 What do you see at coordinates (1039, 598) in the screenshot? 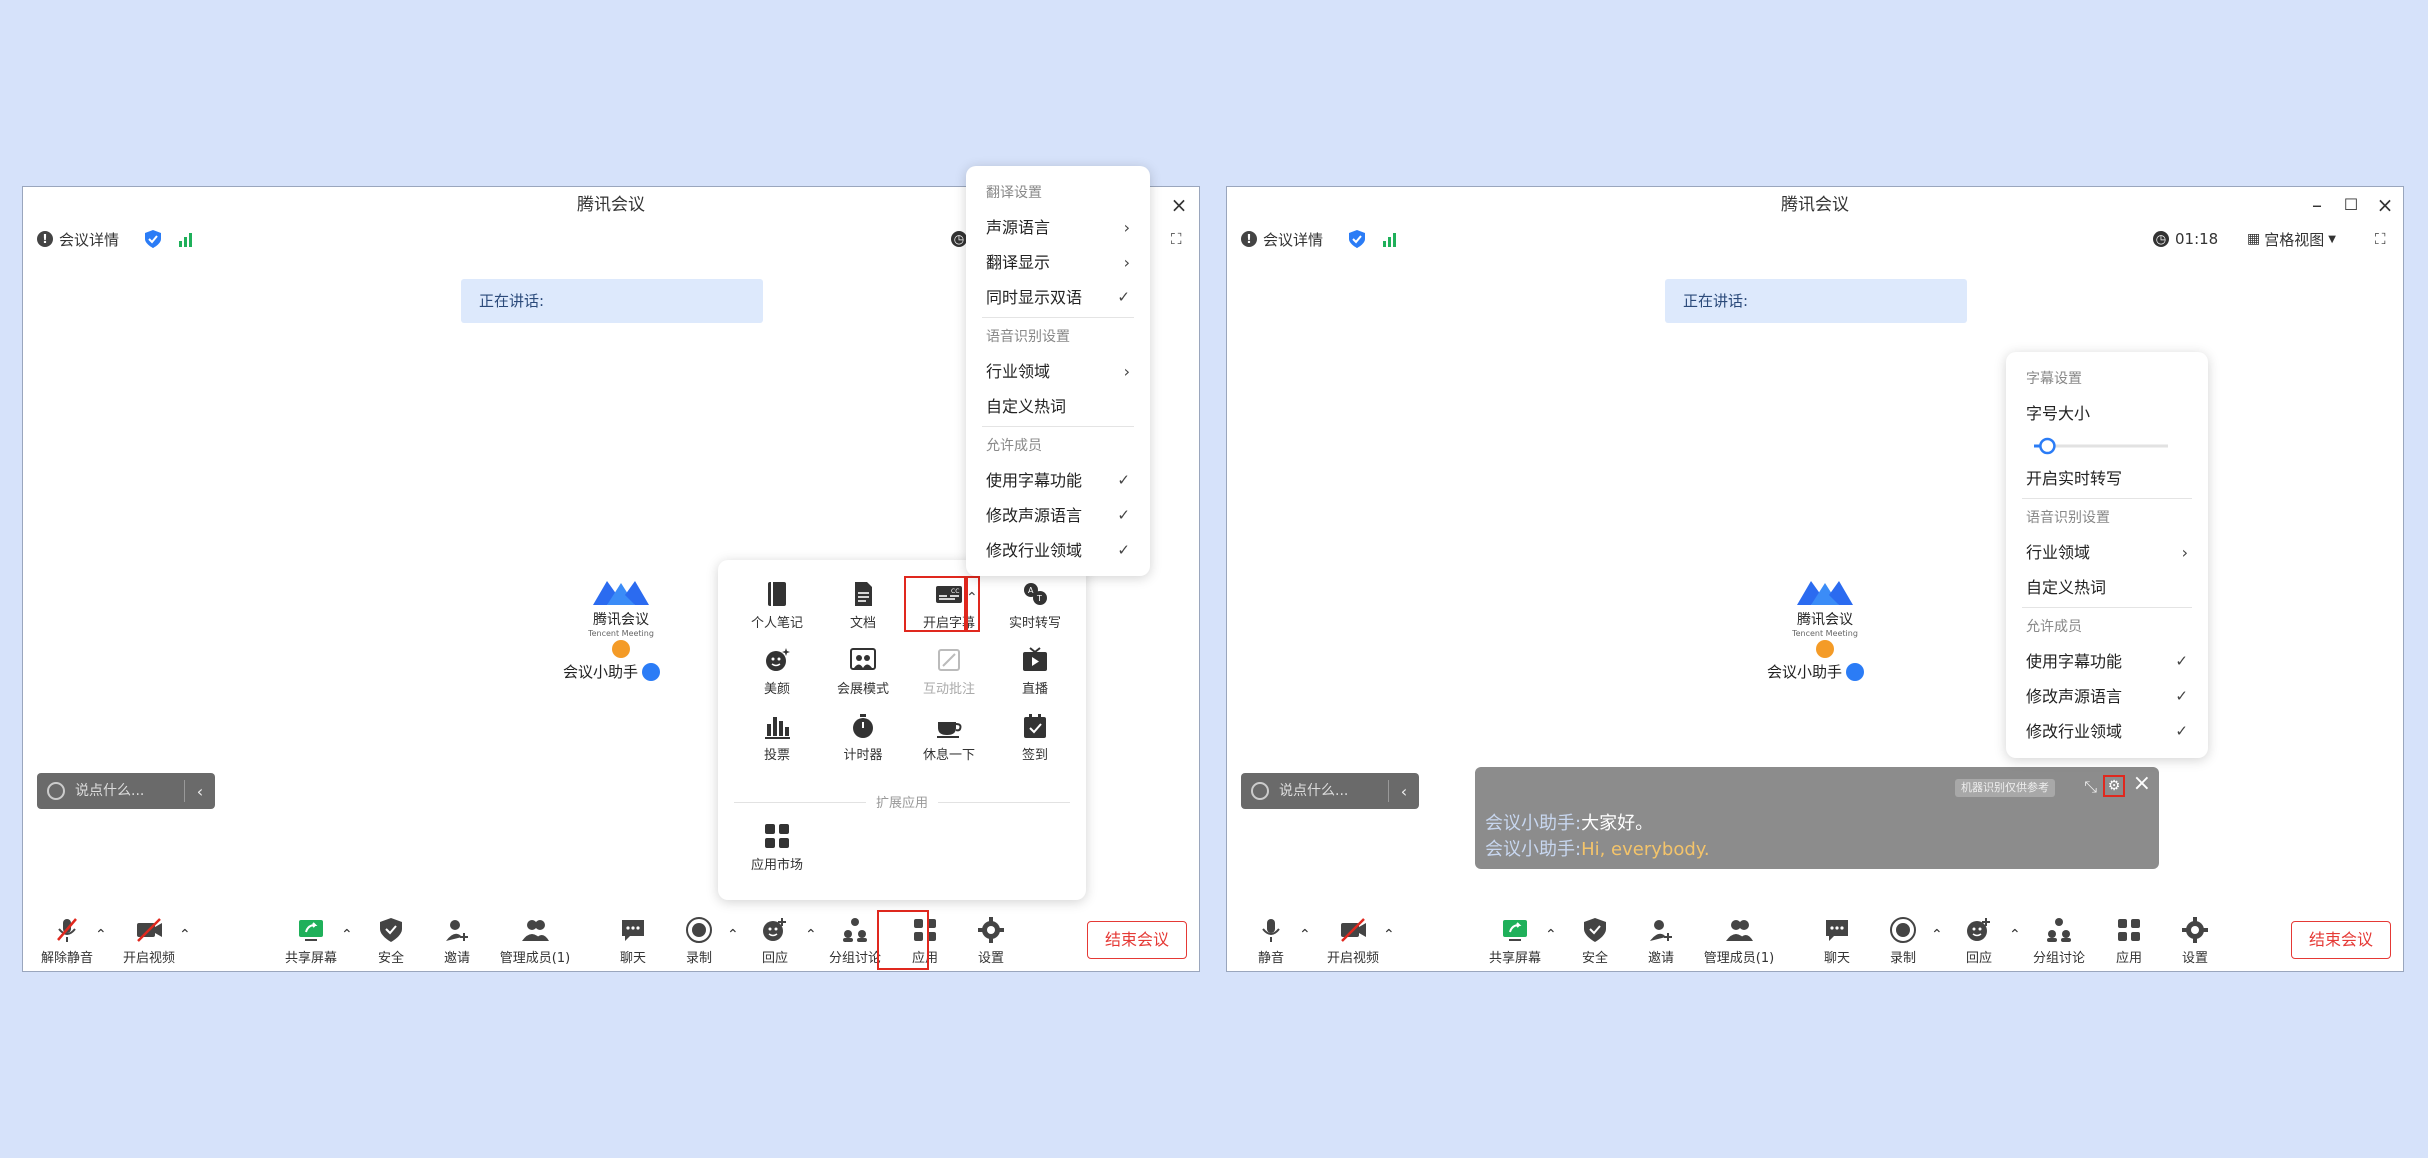
I see `svg-text: T` at bounding box center [1039, 598].